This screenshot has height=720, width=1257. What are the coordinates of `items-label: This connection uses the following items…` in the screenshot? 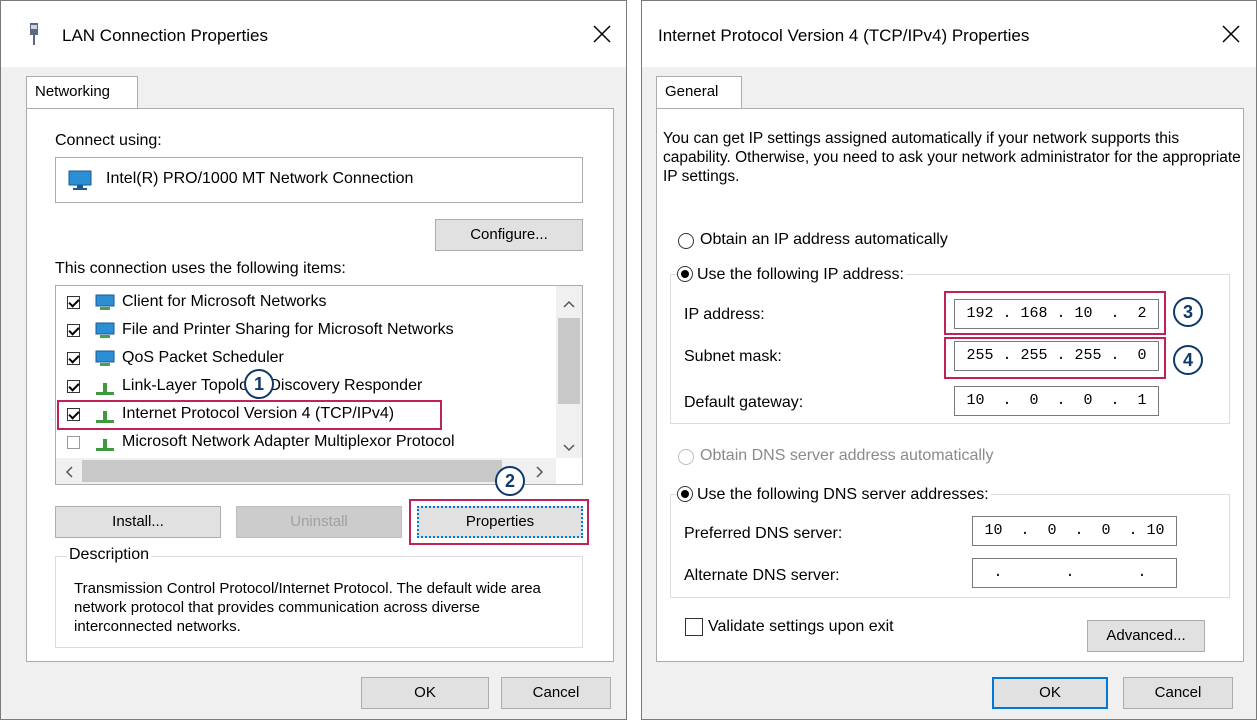 It's located at (200, 268).